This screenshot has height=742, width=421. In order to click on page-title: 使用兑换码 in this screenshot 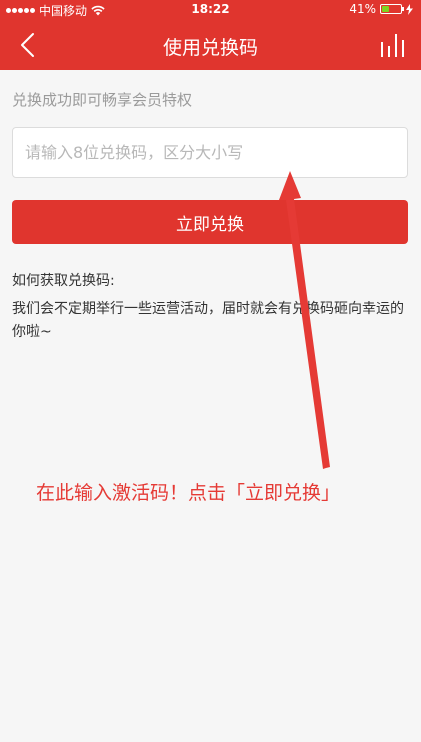, I will do `click(210, 48)`.